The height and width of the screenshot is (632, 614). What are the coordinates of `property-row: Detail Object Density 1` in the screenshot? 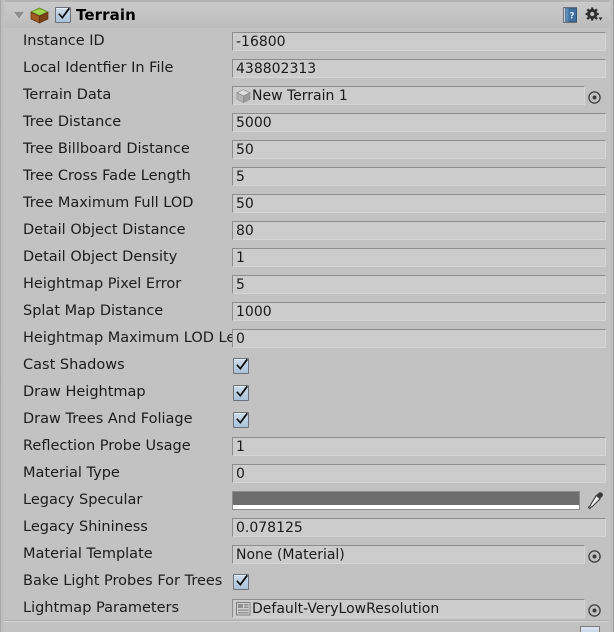 It's located at (307, 257).